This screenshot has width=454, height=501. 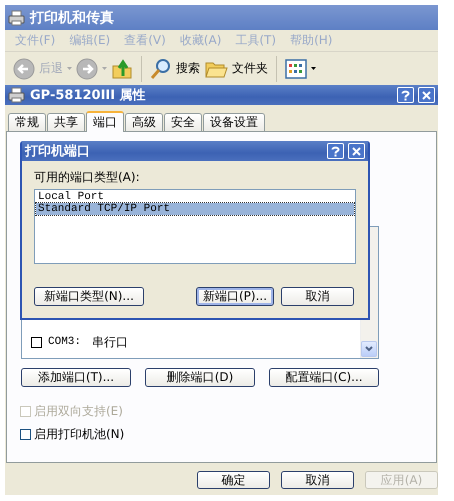 What do you see at coordinates (234, 122) in the screenshot?
I see `tab: 设备设置` at bounding box center [234, 122].